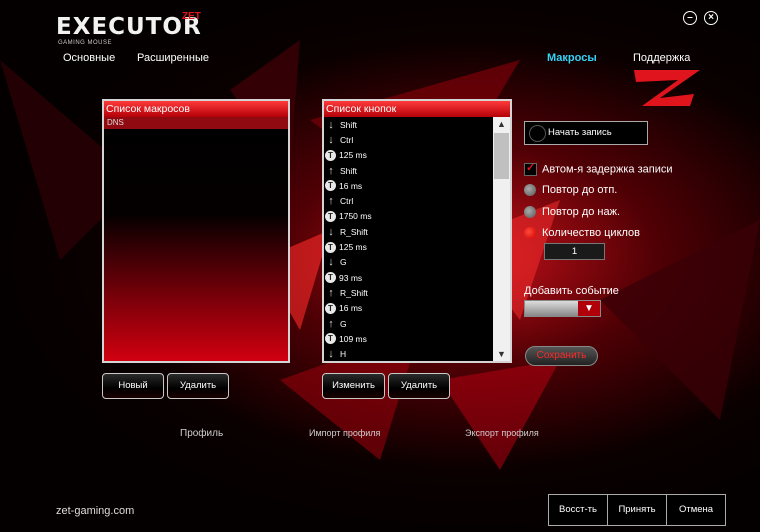 This screenshot has height=532, width=760. I want to click on delete-macro-button: Удалить, so click(198, 386).